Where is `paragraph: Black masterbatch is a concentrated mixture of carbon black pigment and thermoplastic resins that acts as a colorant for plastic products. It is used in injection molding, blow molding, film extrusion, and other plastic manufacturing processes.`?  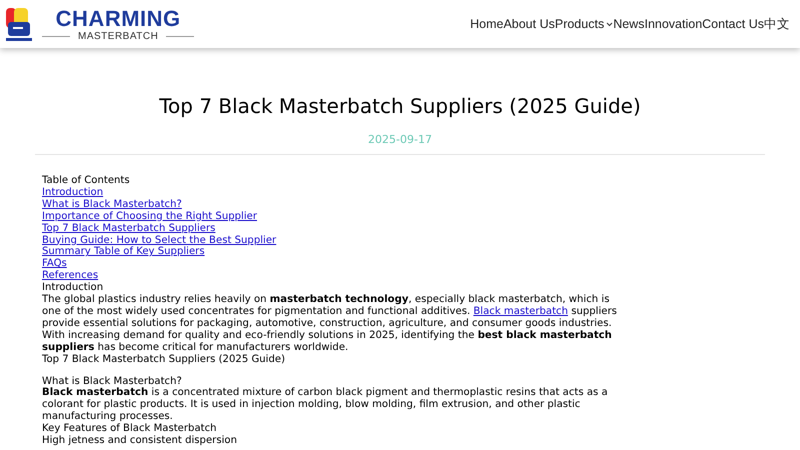
paragraph: Black masterbatch is a concentrated mixture of carbon black pigment and thermoplastic resins that acts as a colorant for plastic products. It is used in injection molding, blow molding, film extrusion, and other plastic manufacturing processes. is located at coordinates (325, 405).